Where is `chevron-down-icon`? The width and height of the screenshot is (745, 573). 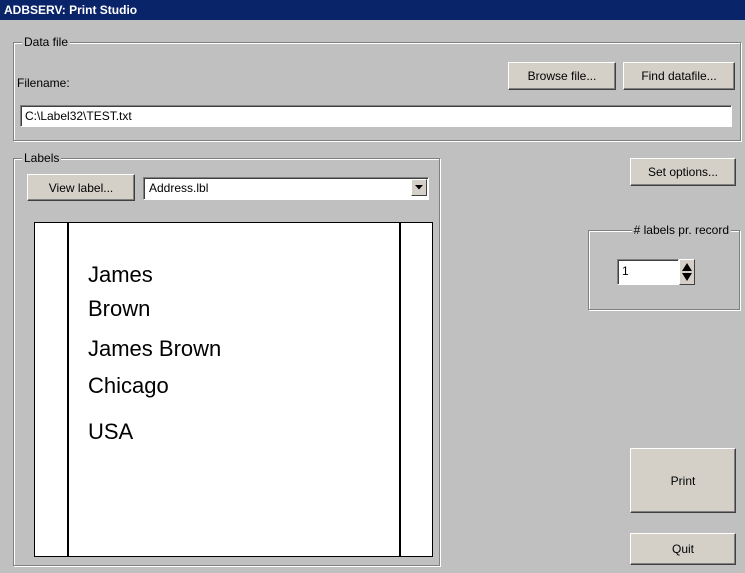
chevron-down-icon is located at coordinates (419, 187).